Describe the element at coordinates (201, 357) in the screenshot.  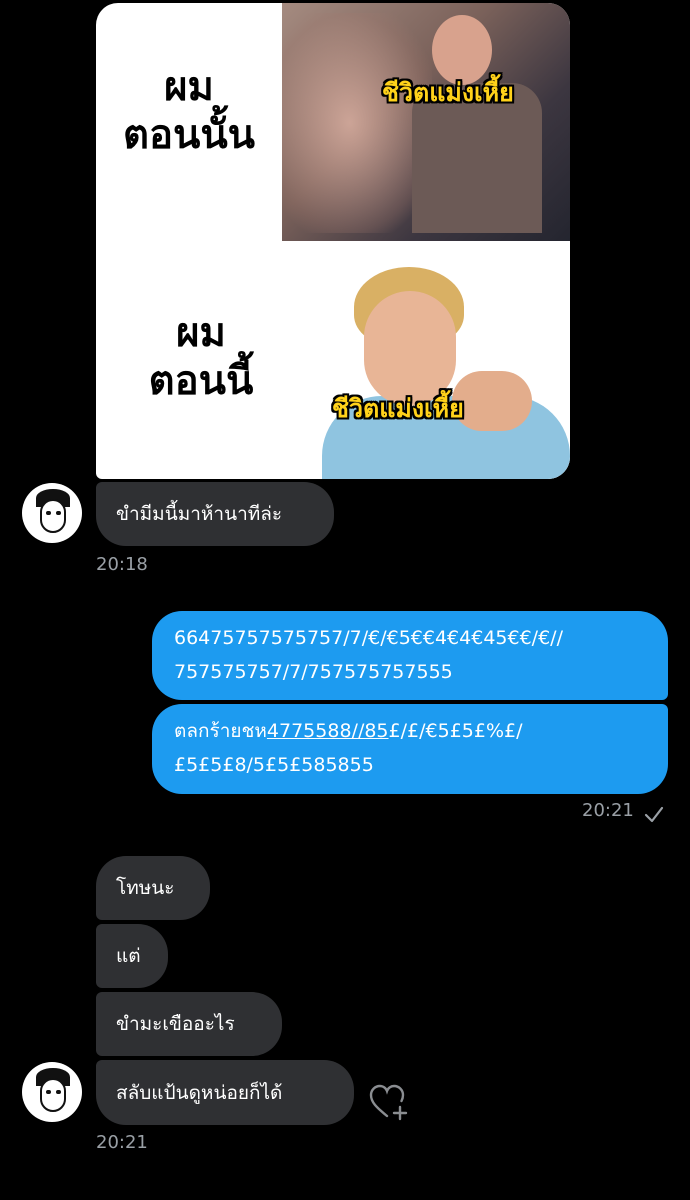
I see `meme-caption-bottom: ผม ตอนนี้` at that location.